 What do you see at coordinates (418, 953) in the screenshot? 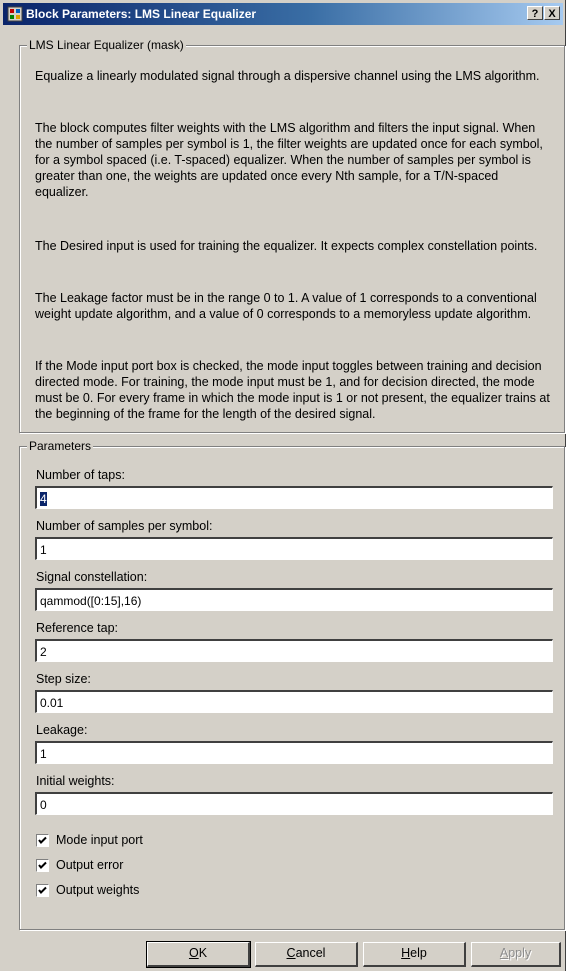
I see `help-rest: elp` at bounding box center [418, 953].